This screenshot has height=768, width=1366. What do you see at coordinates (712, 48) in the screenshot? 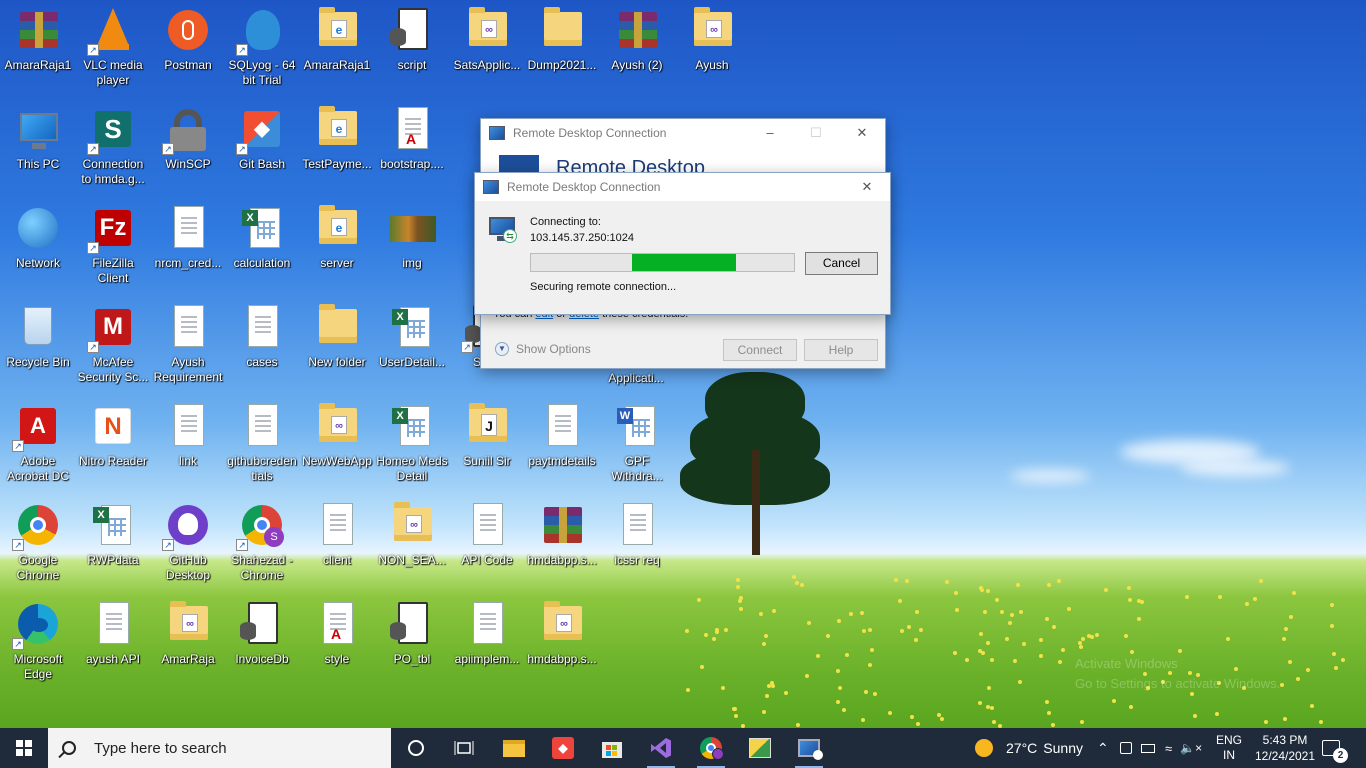
I see `desktop-icon-folder-vs: ∞ Ayush` at bounding box center [712, 48].